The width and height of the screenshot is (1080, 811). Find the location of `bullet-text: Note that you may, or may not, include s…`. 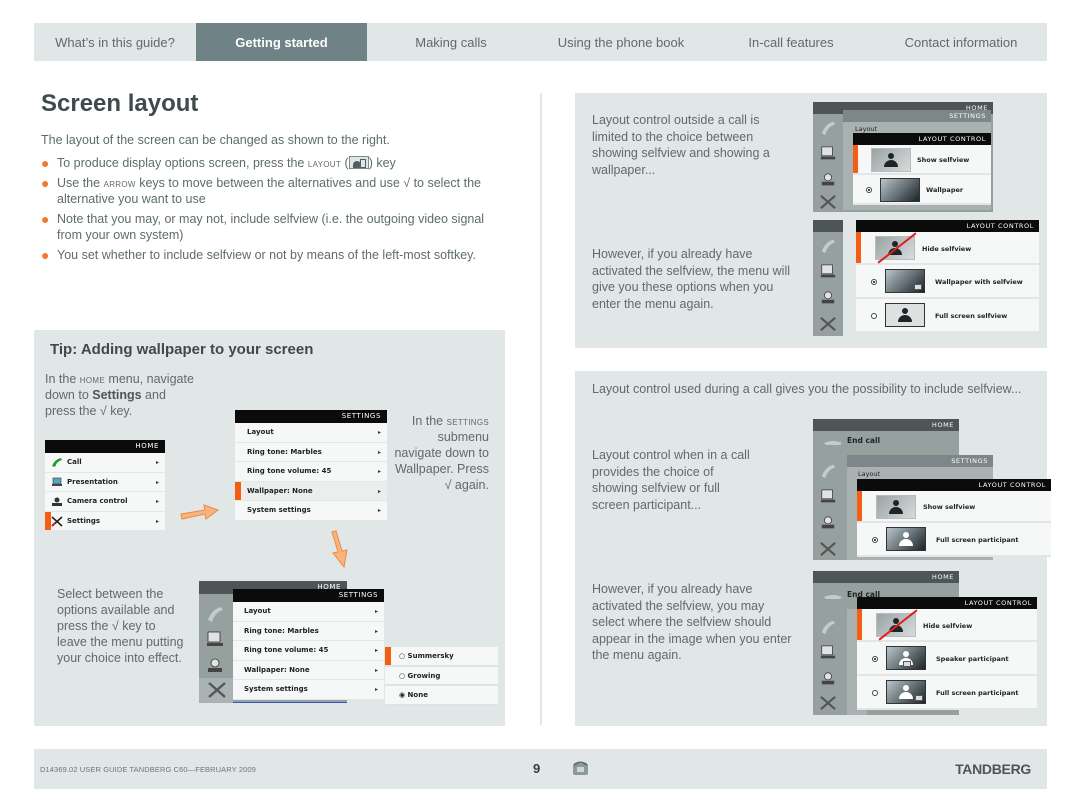

bullet-text: Note that you may, or may not, include s… is located at coordinates (271, 227).